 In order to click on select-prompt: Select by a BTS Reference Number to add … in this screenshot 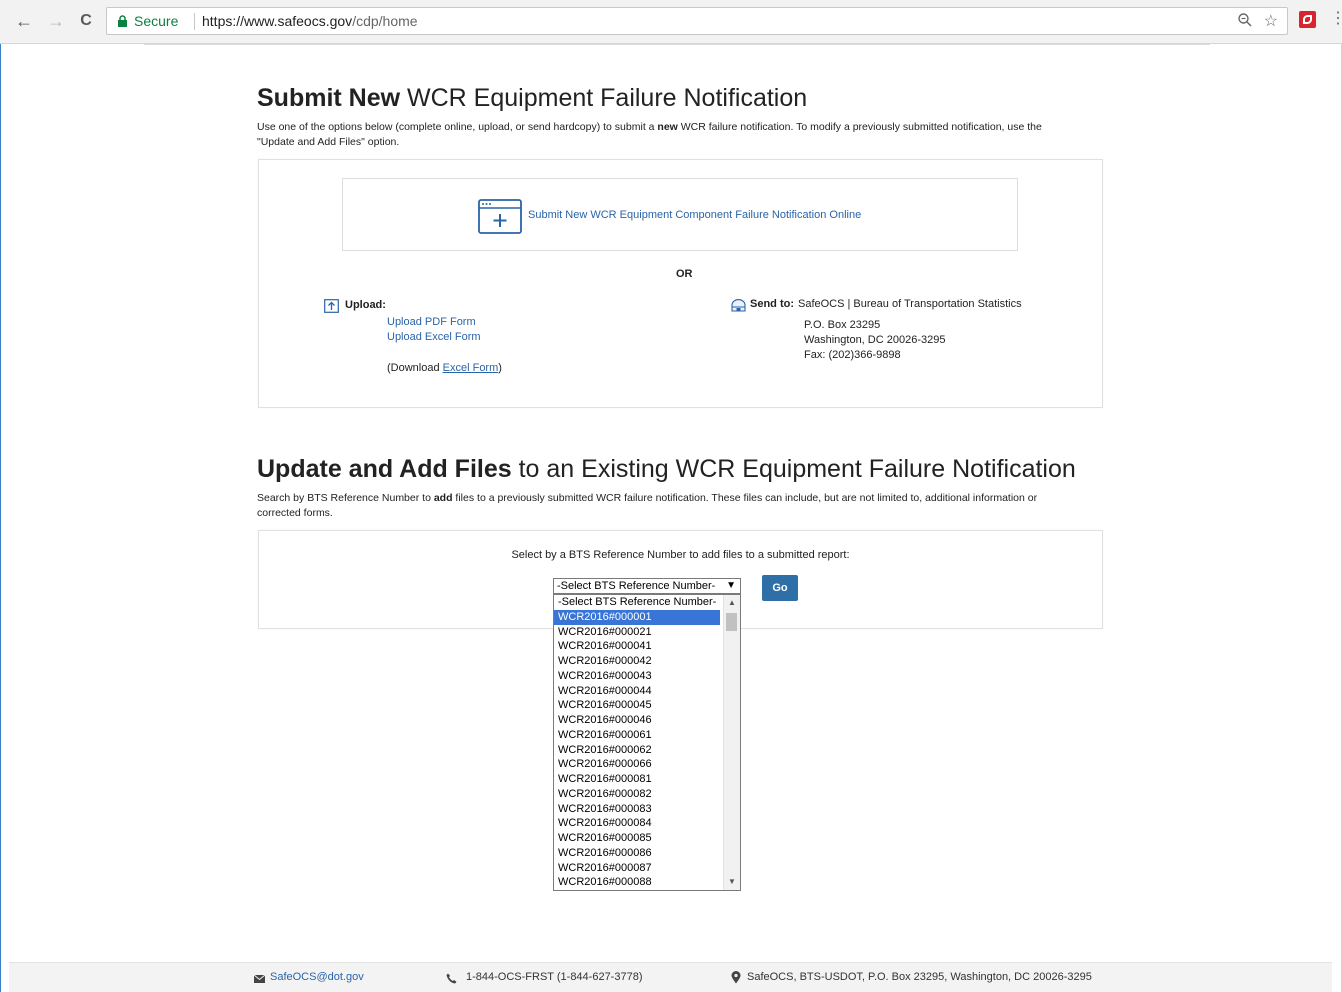, I will do `click(680, 555)`.